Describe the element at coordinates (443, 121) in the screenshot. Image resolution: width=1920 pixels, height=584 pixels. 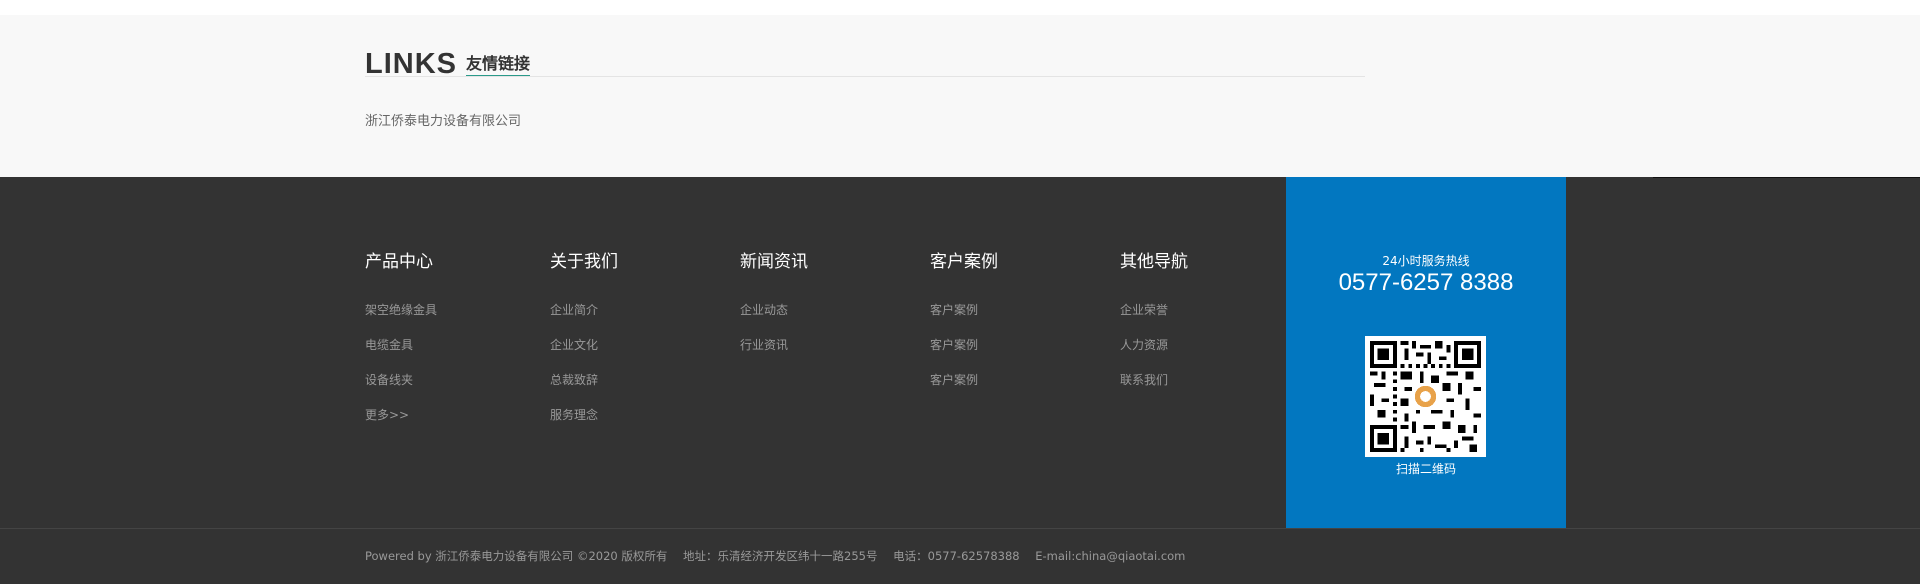
I see `friend-link-item: 浙江侨泰电力设备有限公司` at that location.